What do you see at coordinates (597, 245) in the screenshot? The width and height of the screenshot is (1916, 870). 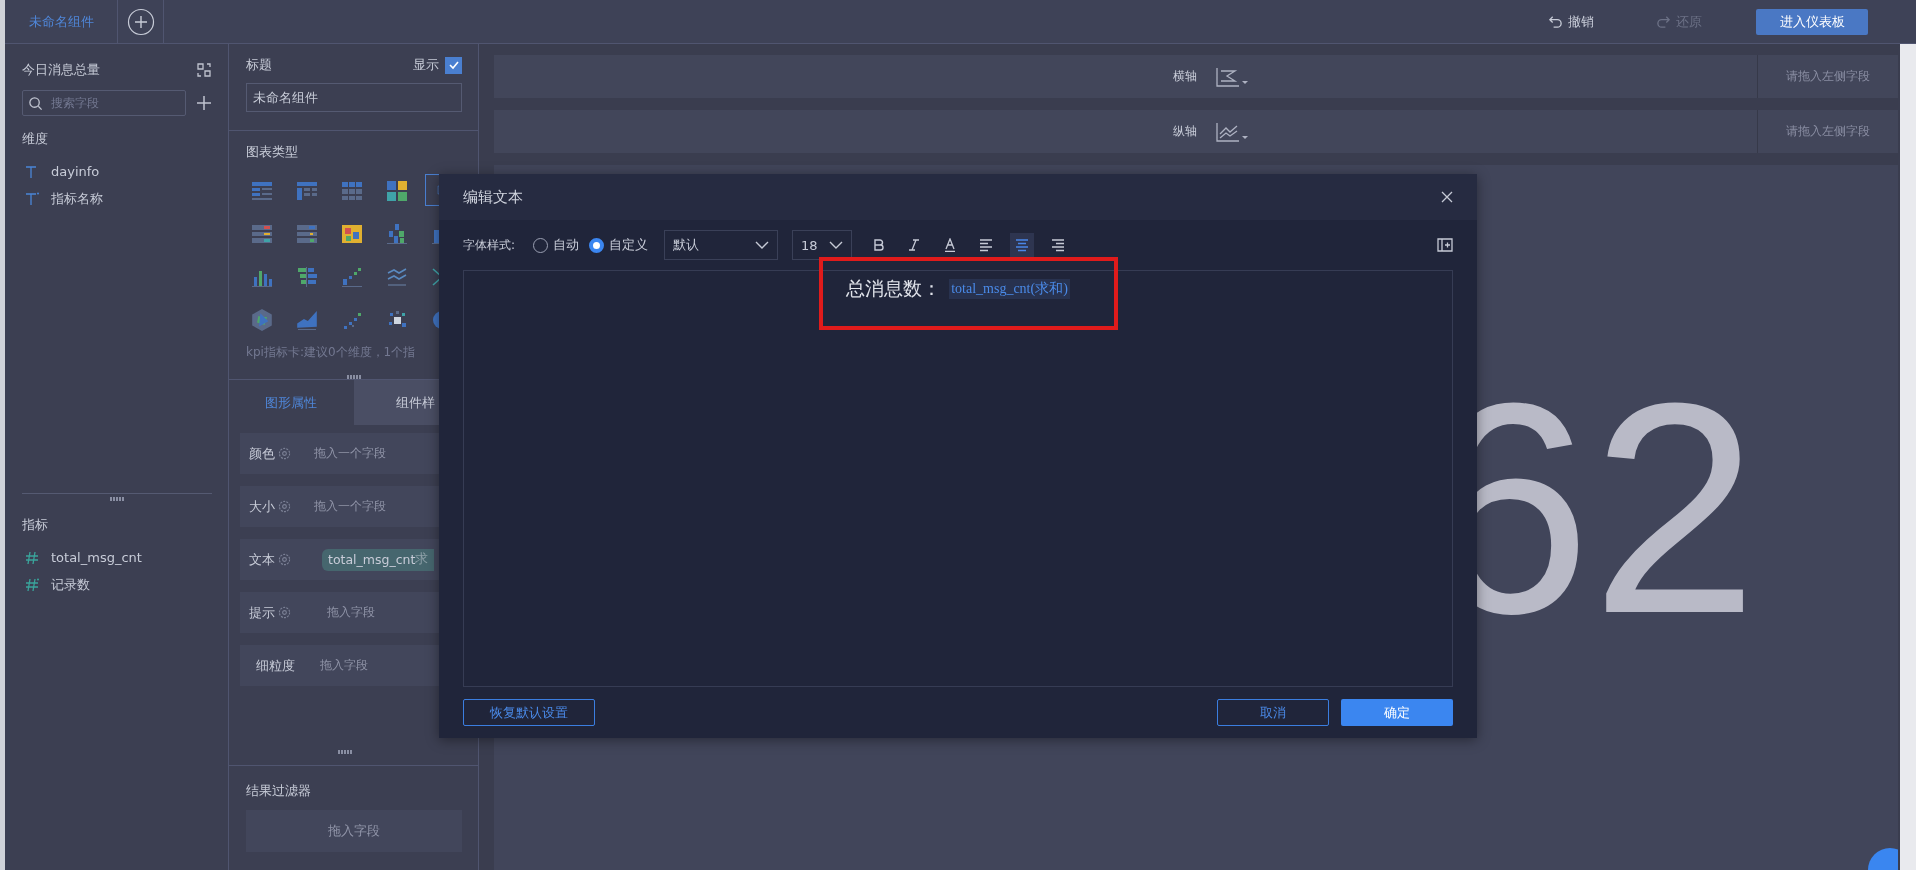 I see `radio-button` at bounding box center [597, 245].